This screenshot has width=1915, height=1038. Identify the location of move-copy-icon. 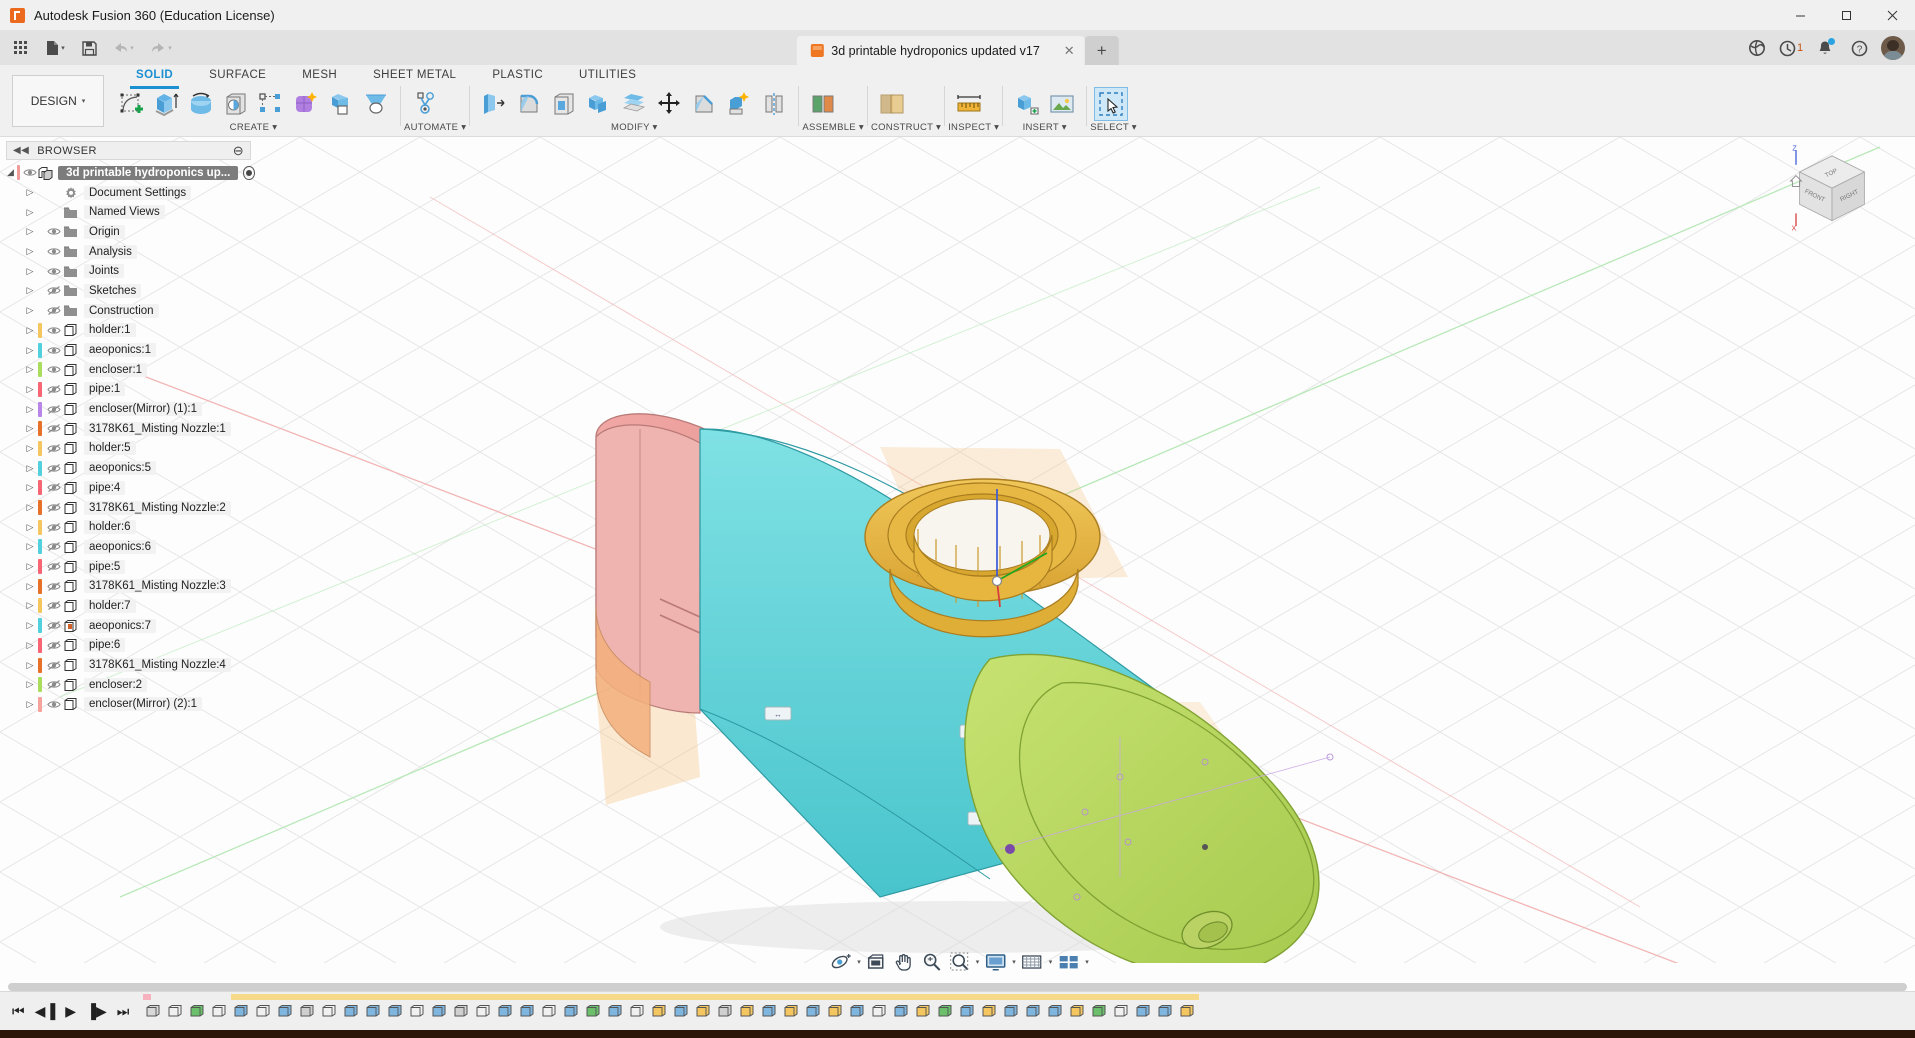
(669, 104).